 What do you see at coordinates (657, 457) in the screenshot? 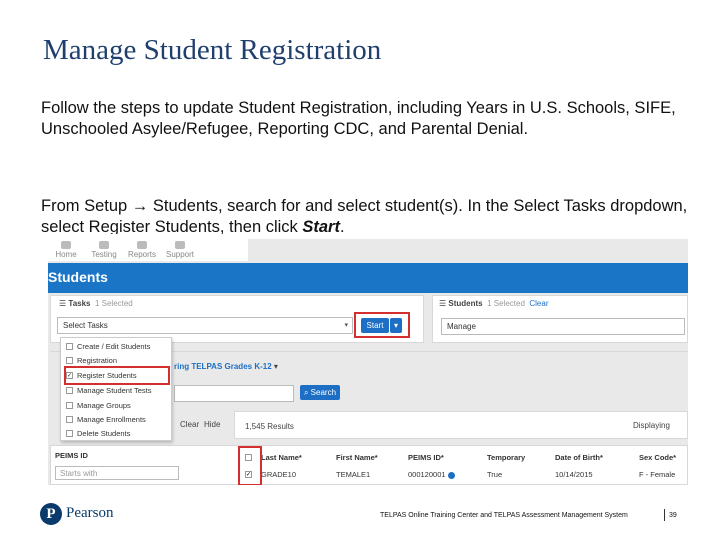
I see `col-sex-code: Sex Code*` at bounding box center [657, 457].